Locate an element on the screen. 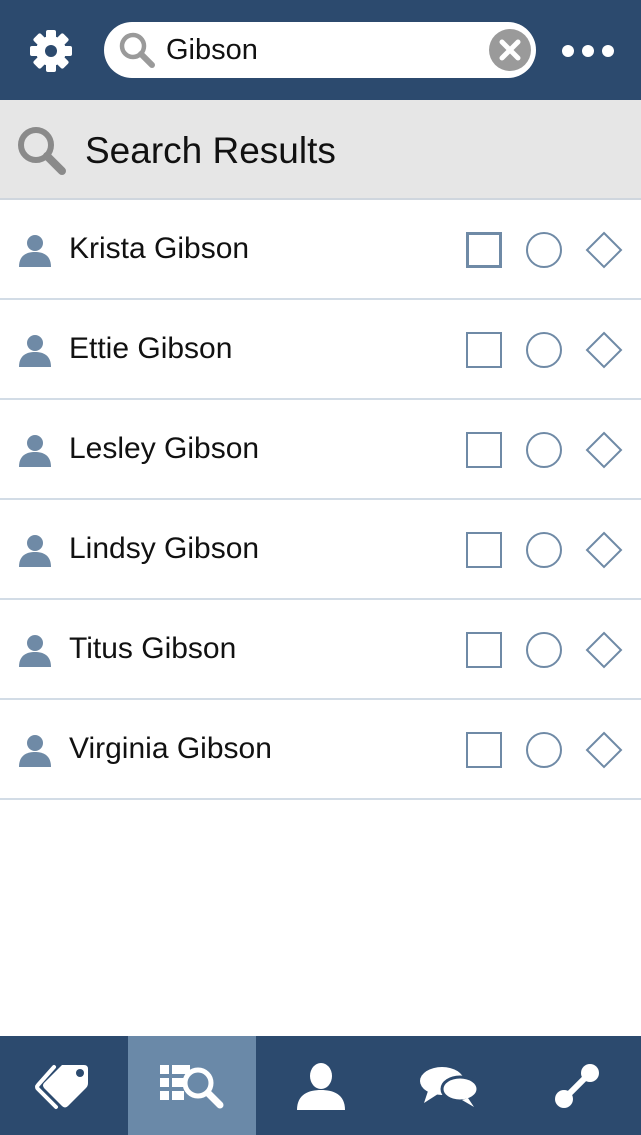  top-bar is located at coordinates (320, 50).